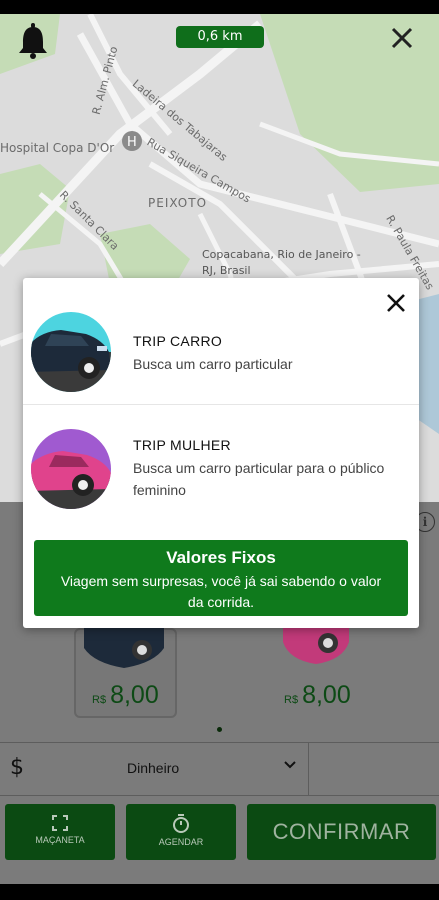 This screenshot has height=900, width=439. I want to click on trip-carro-desc: Busca um carro particular, so click(213, 364).